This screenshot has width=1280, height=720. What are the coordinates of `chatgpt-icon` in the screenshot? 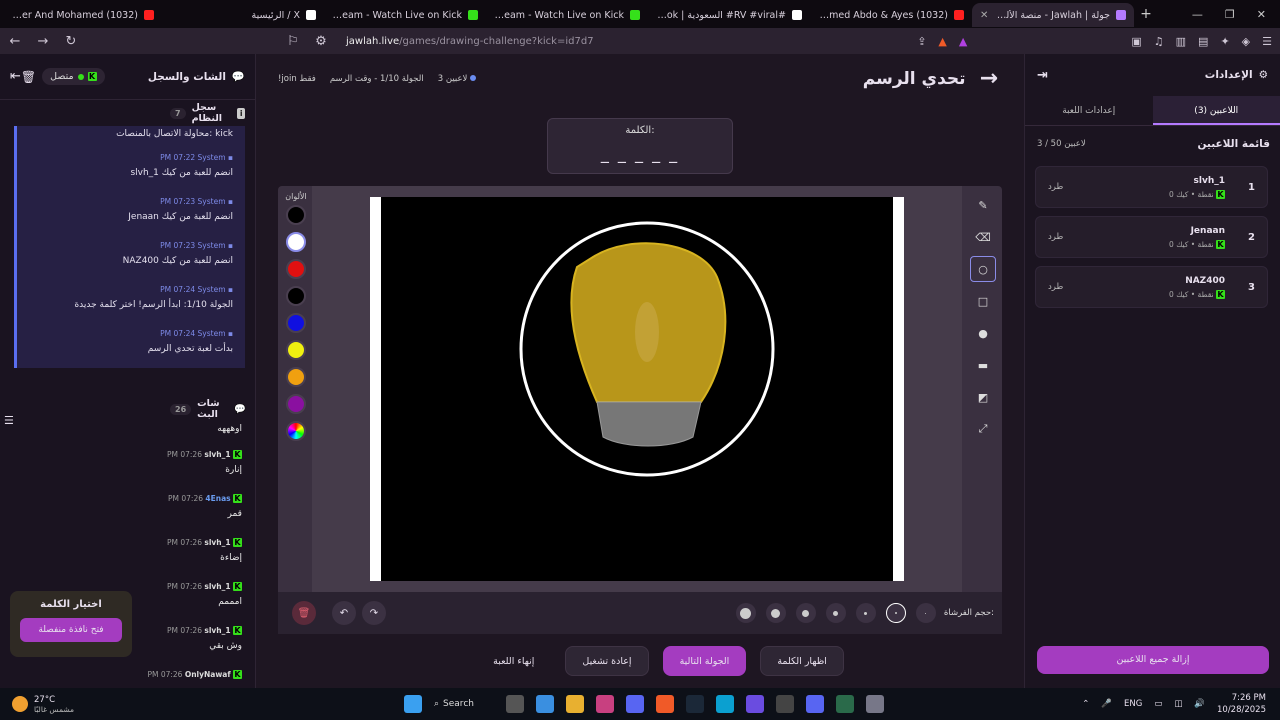 It's located at (785, 704).